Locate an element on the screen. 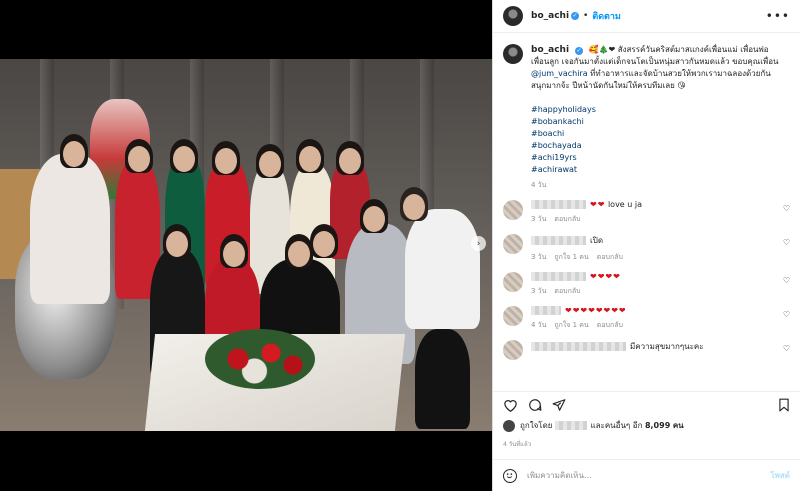  liker-avatar is located at coordinates (509, 425).